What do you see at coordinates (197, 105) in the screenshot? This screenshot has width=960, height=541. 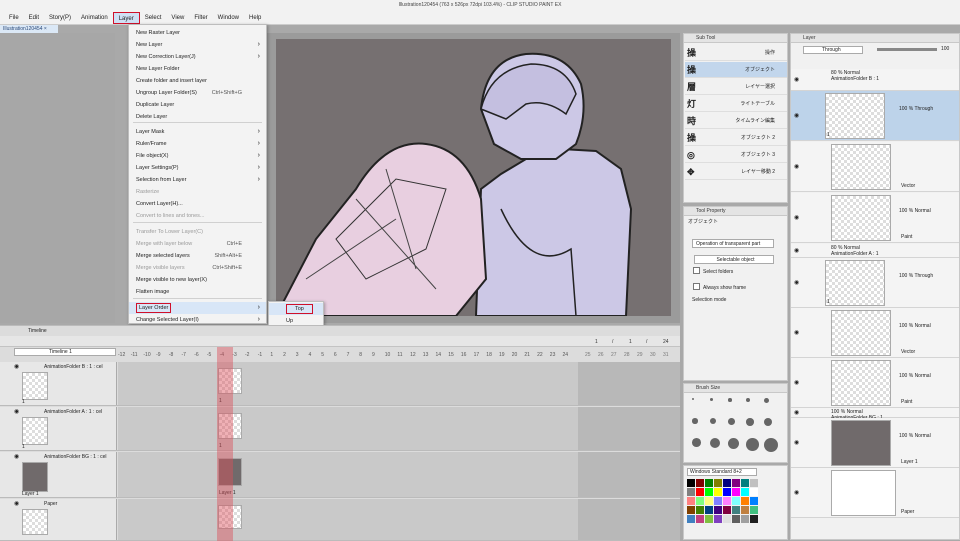 I see `menu-item-duplicate-layer: Duplicate Layer` at bounding box center [197, 105].